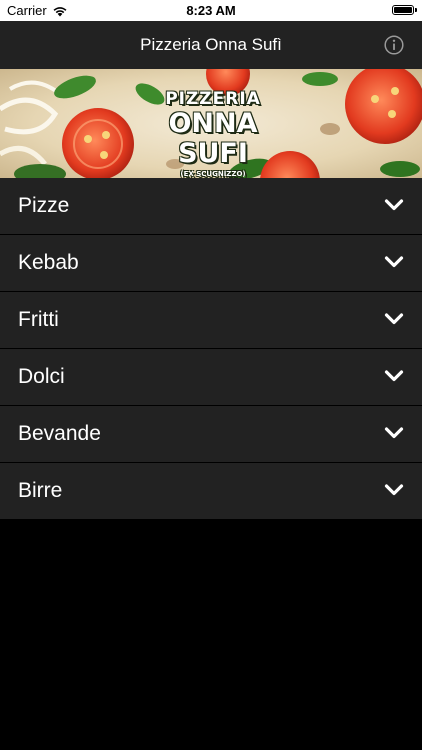  I want to click on category-label: Kebab, so click(48, 262).